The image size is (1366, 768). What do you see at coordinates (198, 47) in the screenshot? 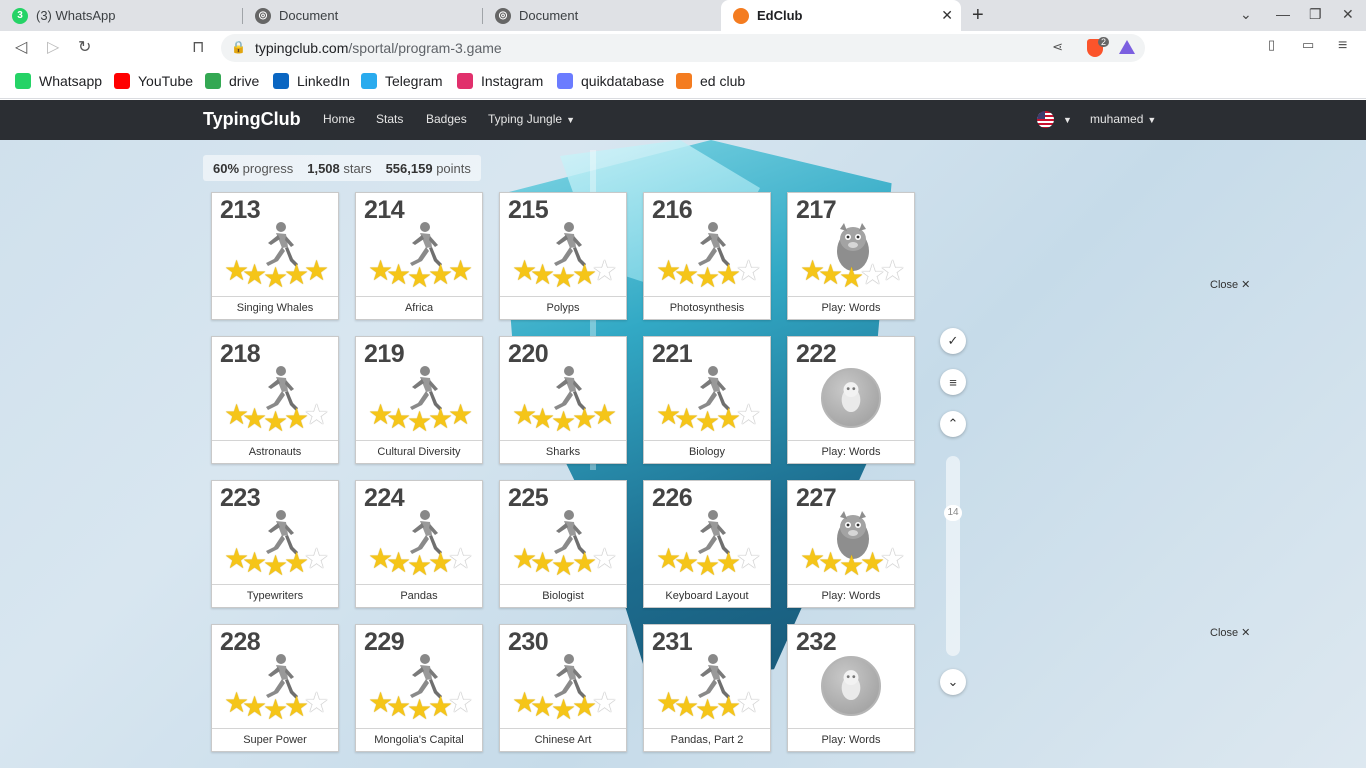
I see `bookmark-icon: ⊓` at bounding box center [198, 47].